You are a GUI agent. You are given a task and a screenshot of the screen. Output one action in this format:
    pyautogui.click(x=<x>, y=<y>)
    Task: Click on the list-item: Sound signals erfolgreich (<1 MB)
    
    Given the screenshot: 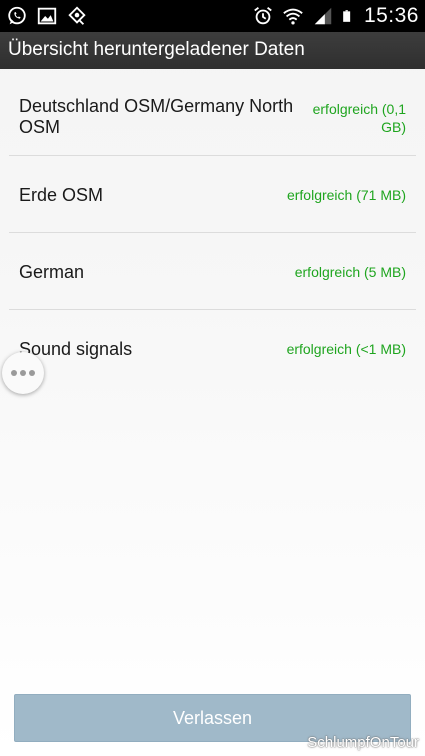 What is the action you would take?
    pyautogui.click(x=212, y=348)
    